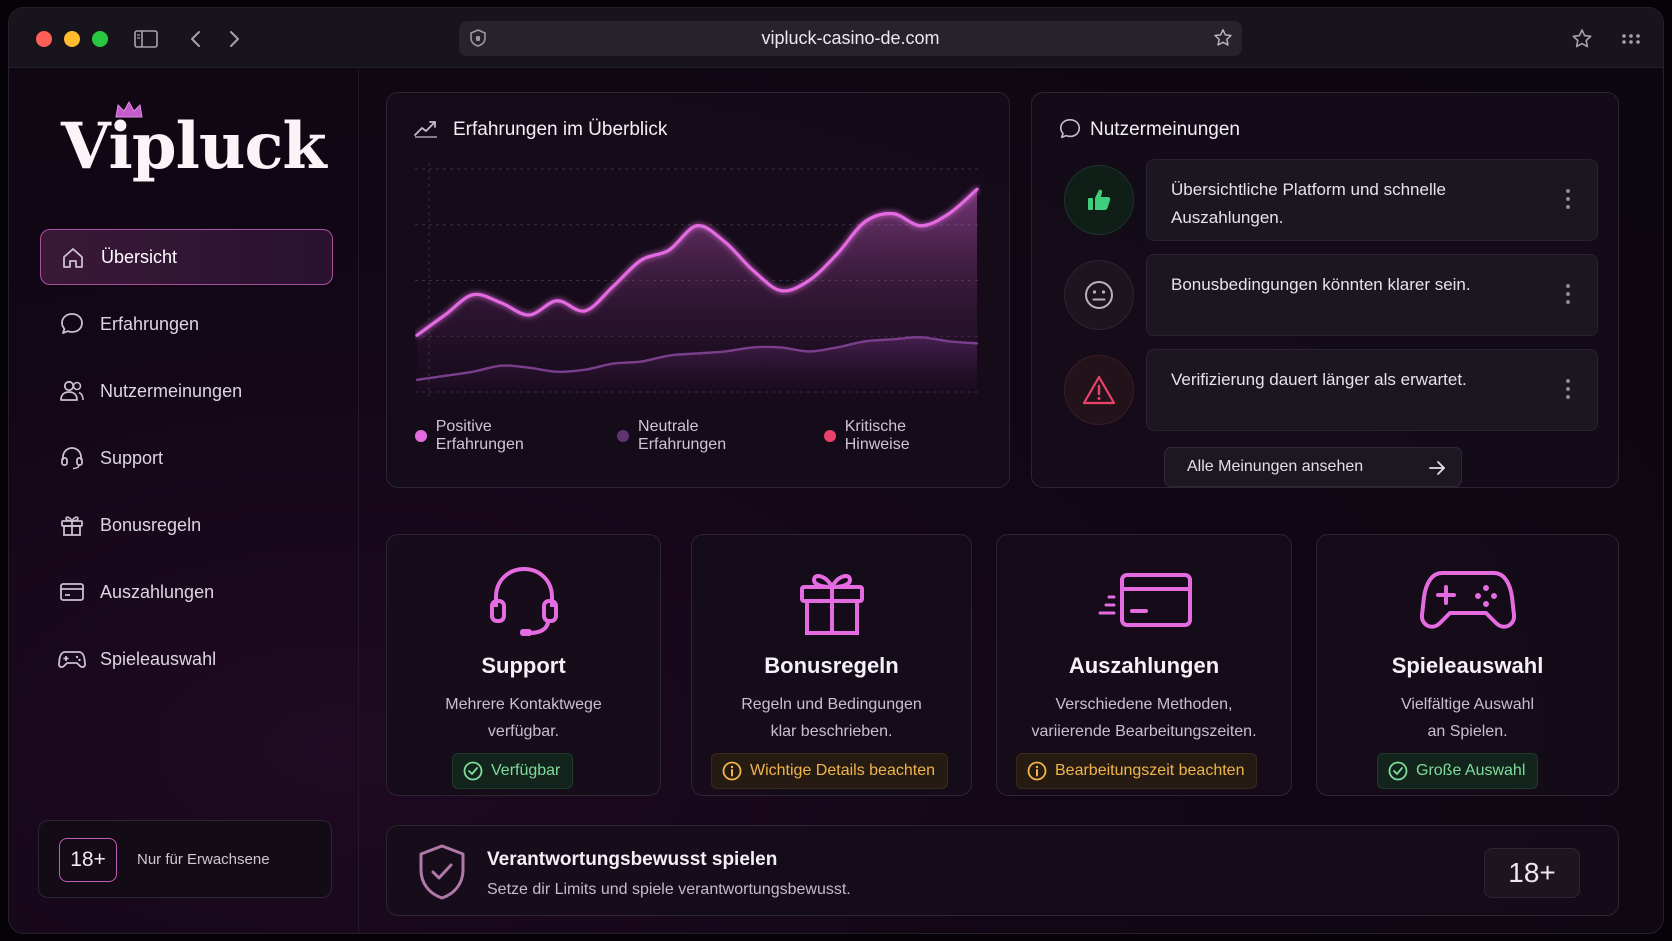  What do you see at coordinates (1275, 466) in the screenshot?
I see `view-all-label: Alle Meinungen ansehen` at bounding box center [1275, 466].